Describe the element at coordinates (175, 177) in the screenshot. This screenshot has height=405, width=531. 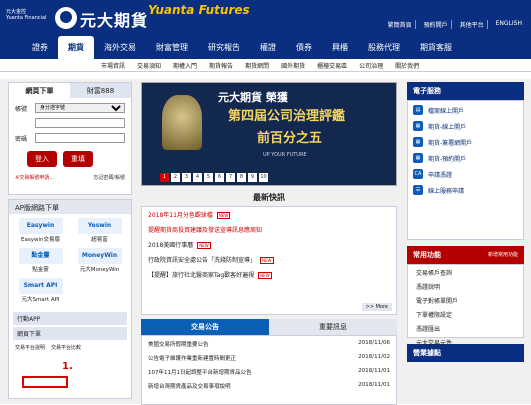
I see `banner-page: 2` at that location.